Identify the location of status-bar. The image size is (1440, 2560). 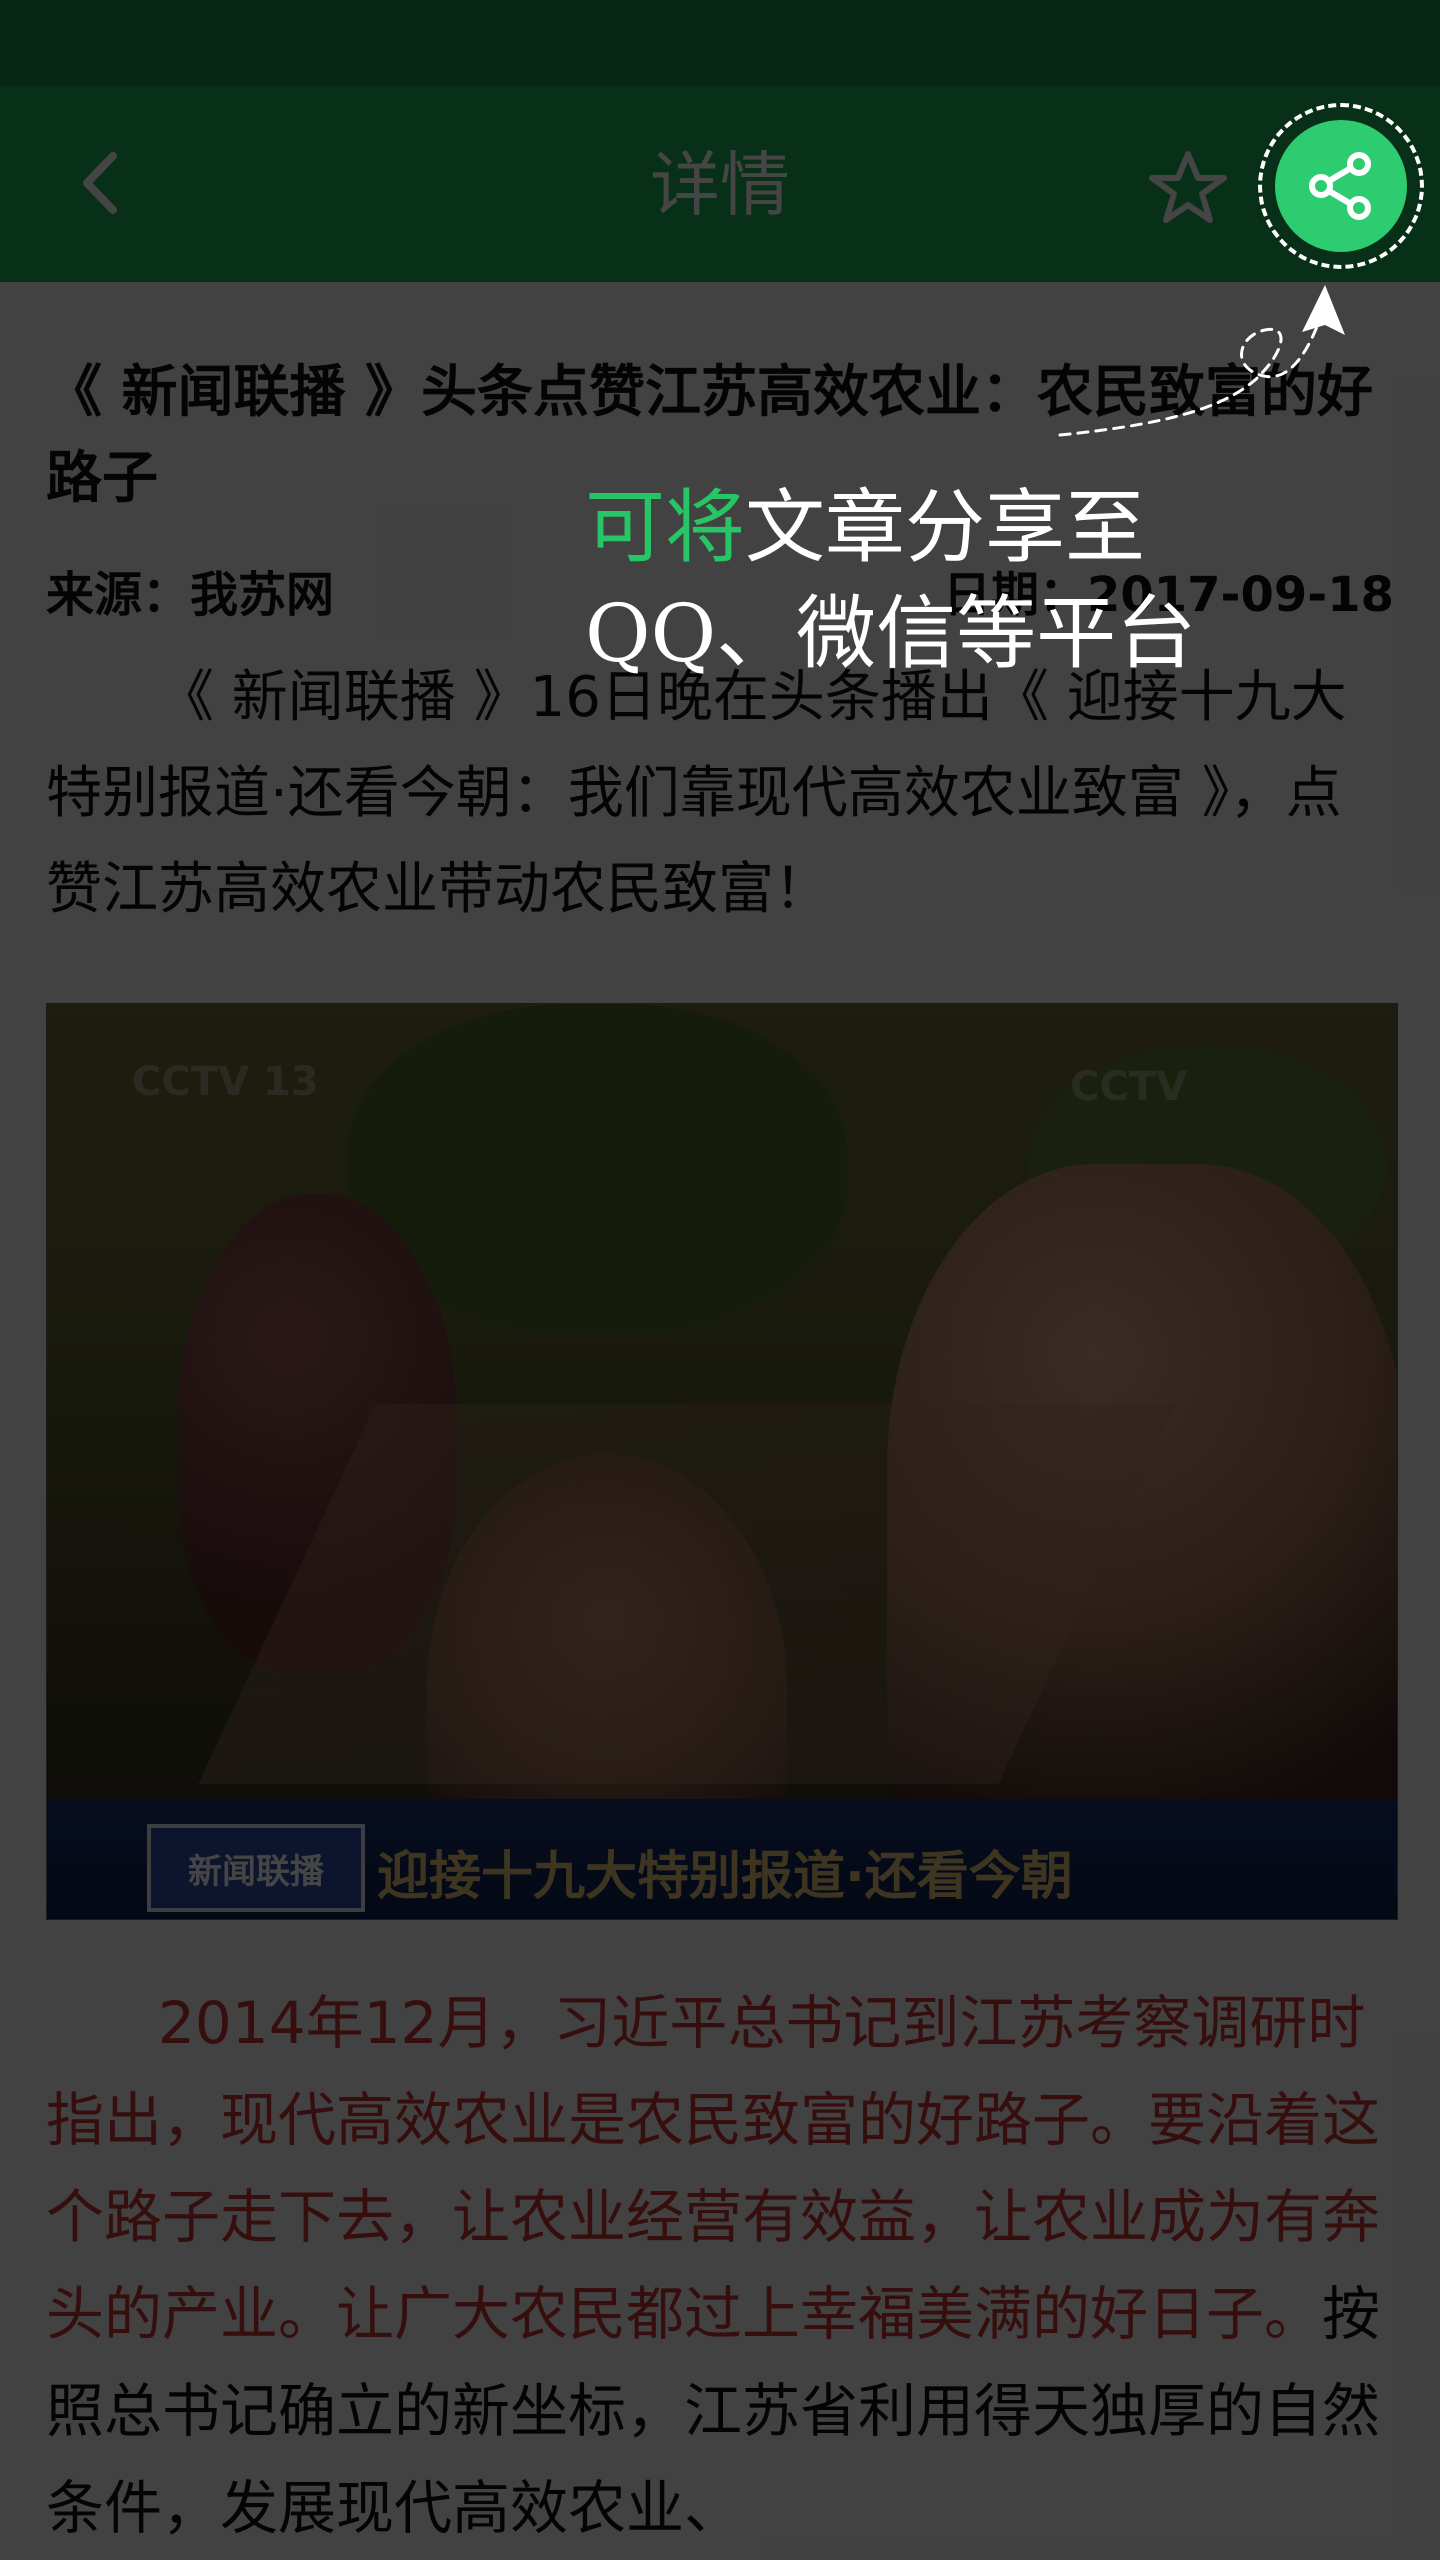
(720, 43).